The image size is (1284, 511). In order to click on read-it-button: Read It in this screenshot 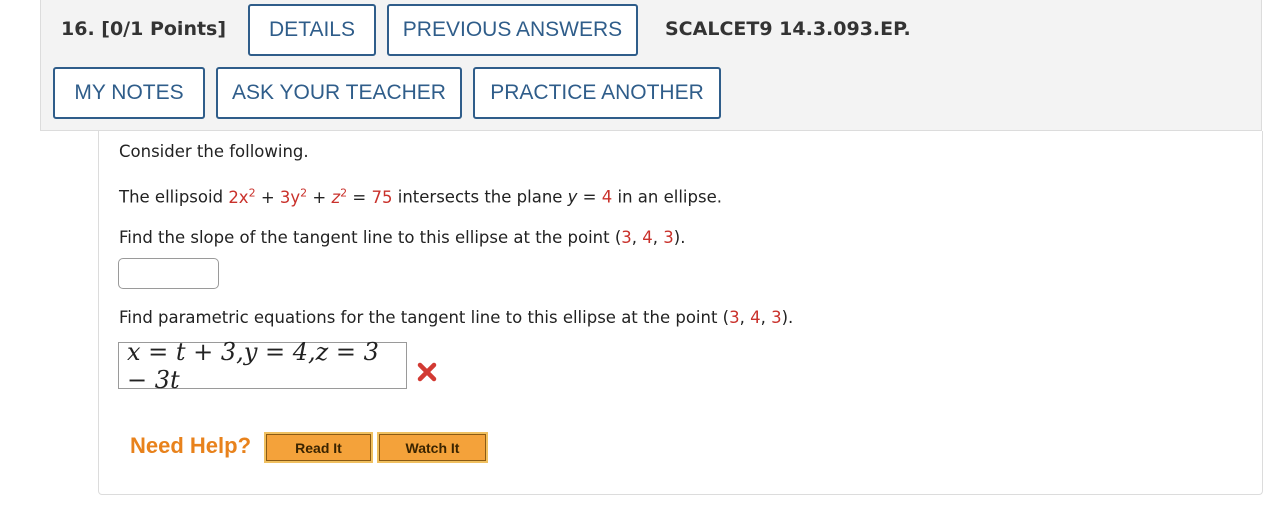, I will do `click(318, 447)`.